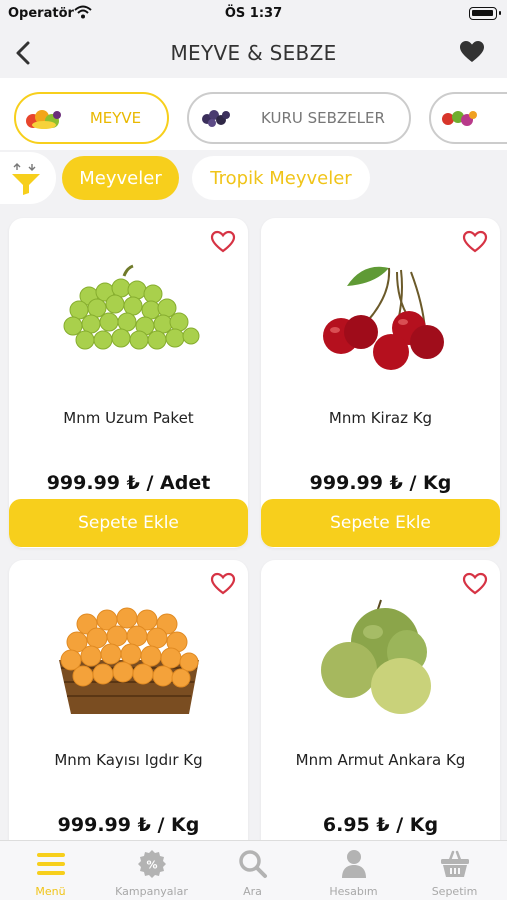 This screenshot has width=507, height=900. I want to click on tab-hesabim: Hesabım, so click(353, 870).